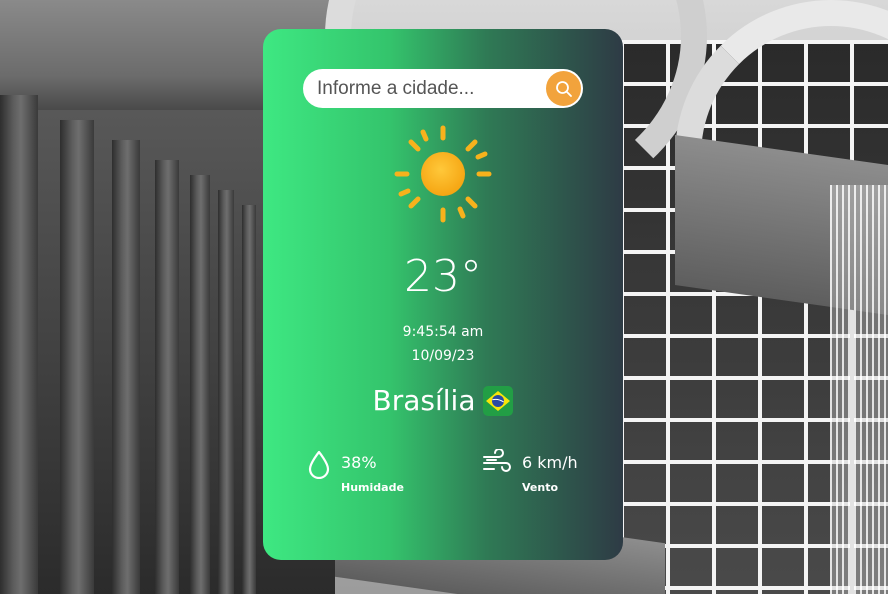  I want to click on current-time: 9:45:54 am, so click(443, 332).